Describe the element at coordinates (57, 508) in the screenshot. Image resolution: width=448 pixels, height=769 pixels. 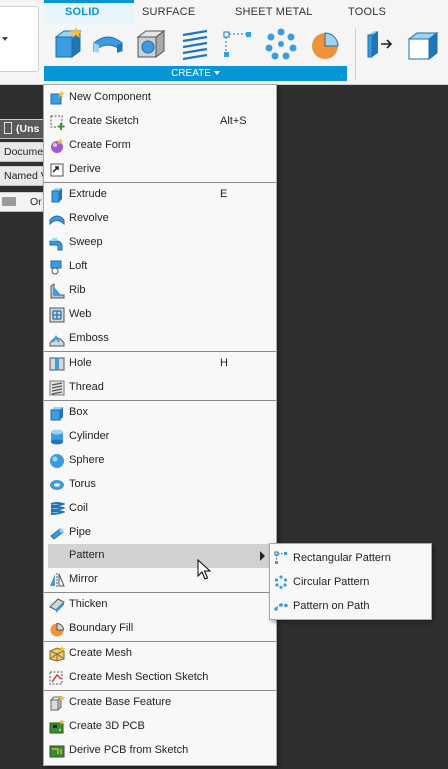
I see `coil-icon` at that location.